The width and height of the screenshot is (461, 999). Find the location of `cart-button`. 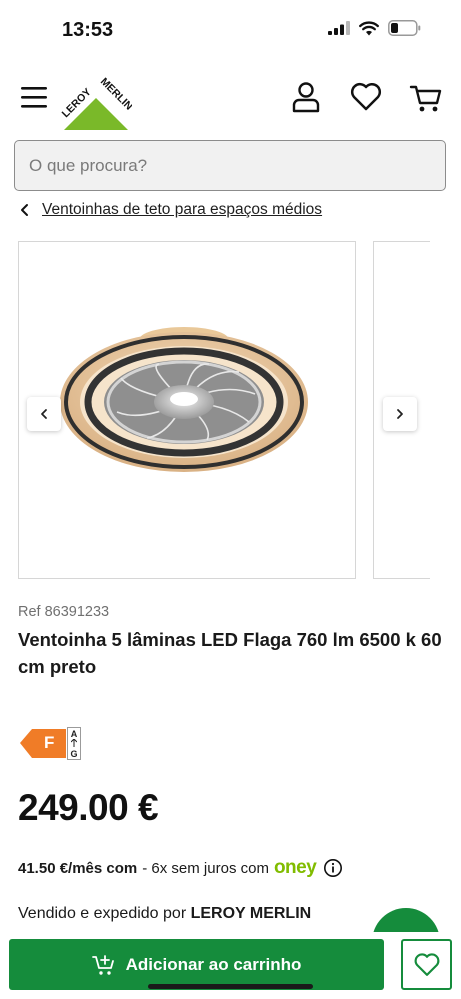

cart-button is located at coordinates (426, 97).